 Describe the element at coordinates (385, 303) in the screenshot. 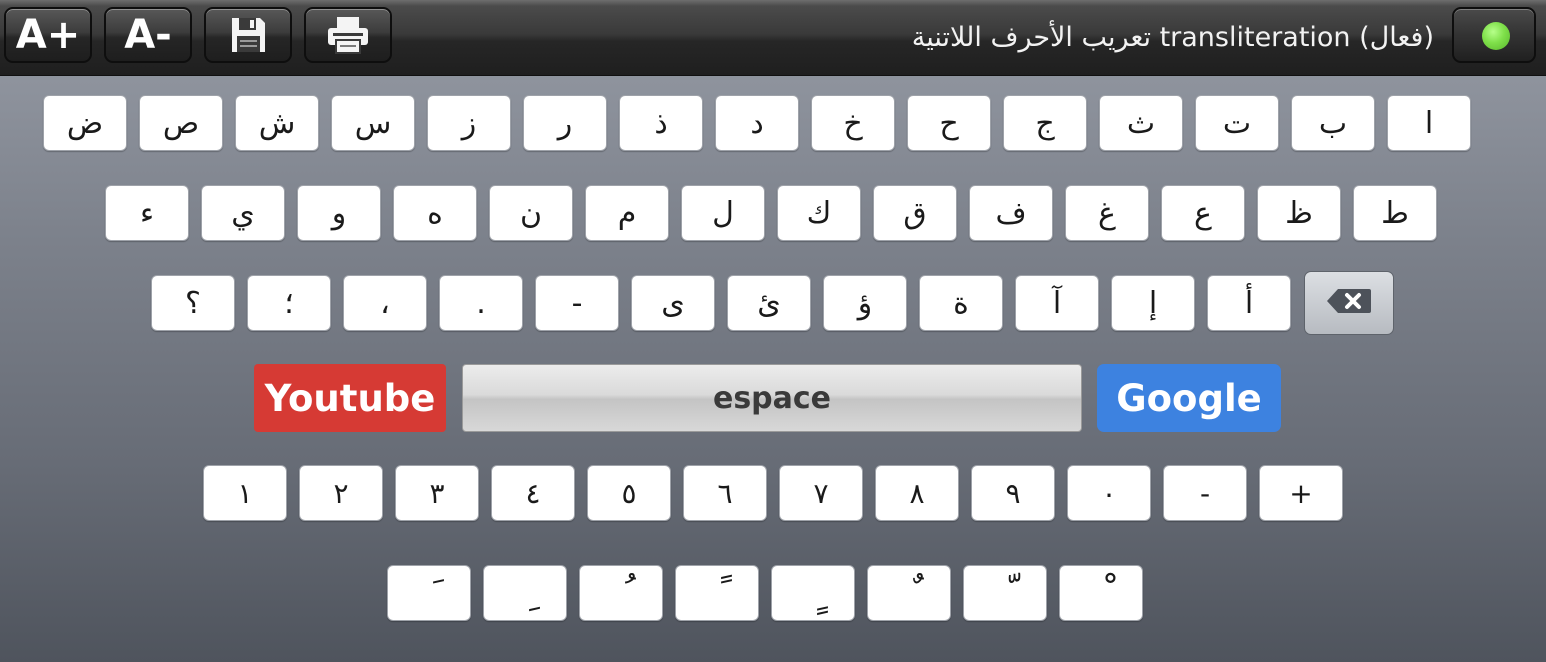

I see `key: ،` at that location.